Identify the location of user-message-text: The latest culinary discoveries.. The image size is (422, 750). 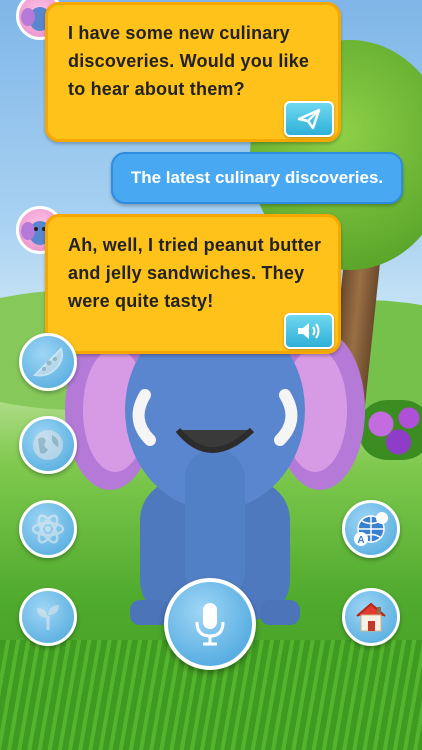
(257, 177).